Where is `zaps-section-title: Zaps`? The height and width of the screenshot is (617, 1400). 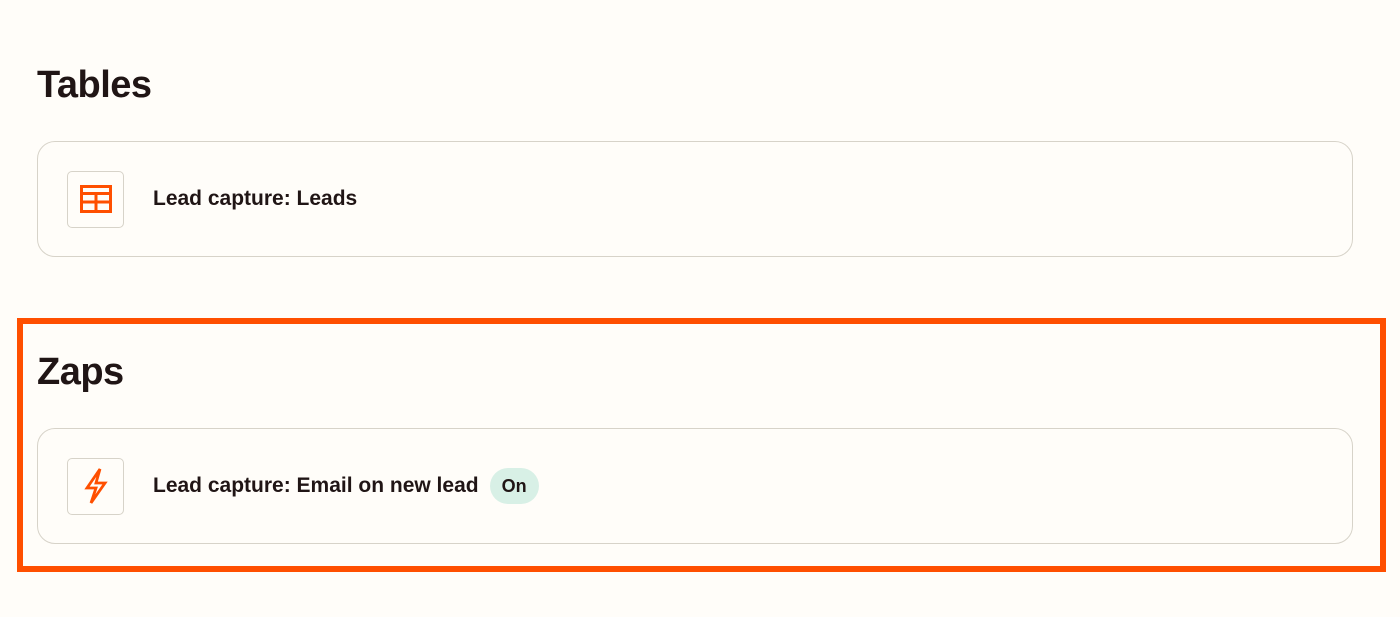 zaps-section-title: Zaps is located at coordinates (80, 372).